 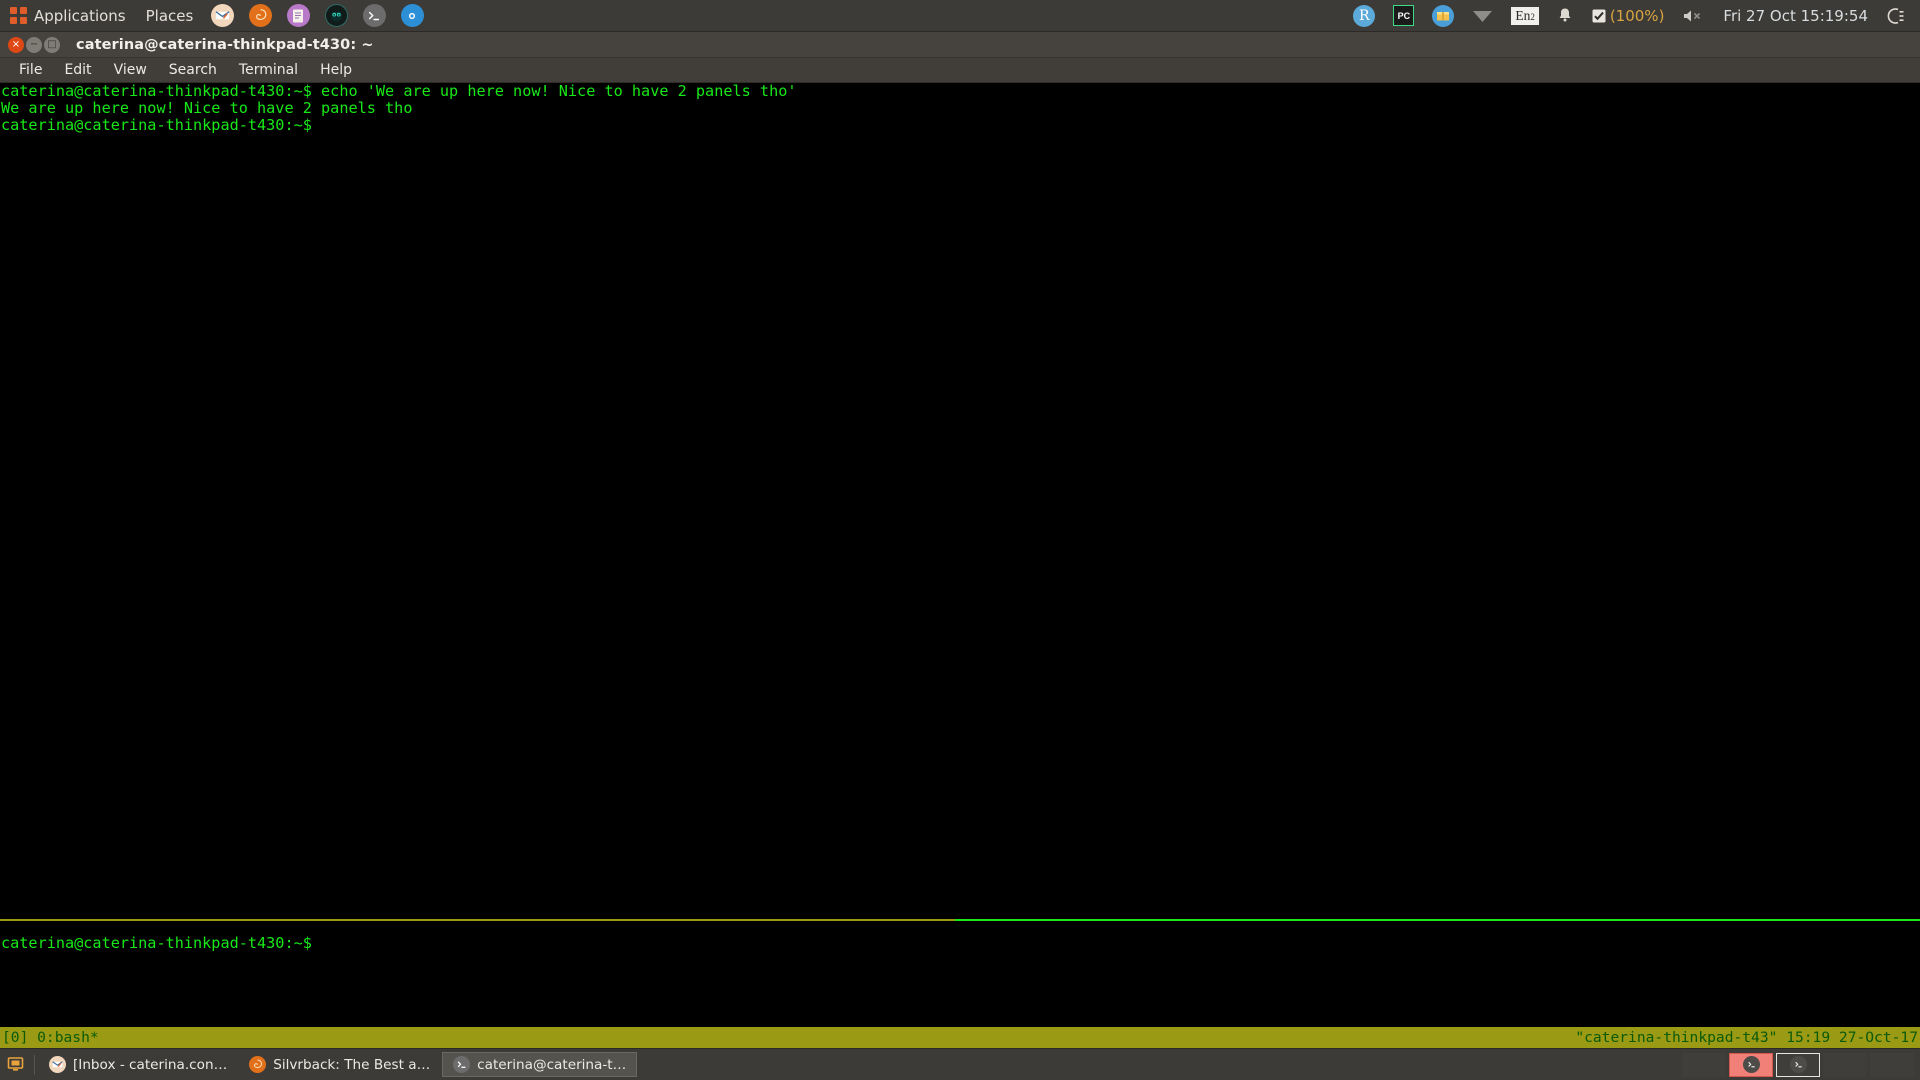 I want to click on wifi-icon, so click(x=1482, y=16).